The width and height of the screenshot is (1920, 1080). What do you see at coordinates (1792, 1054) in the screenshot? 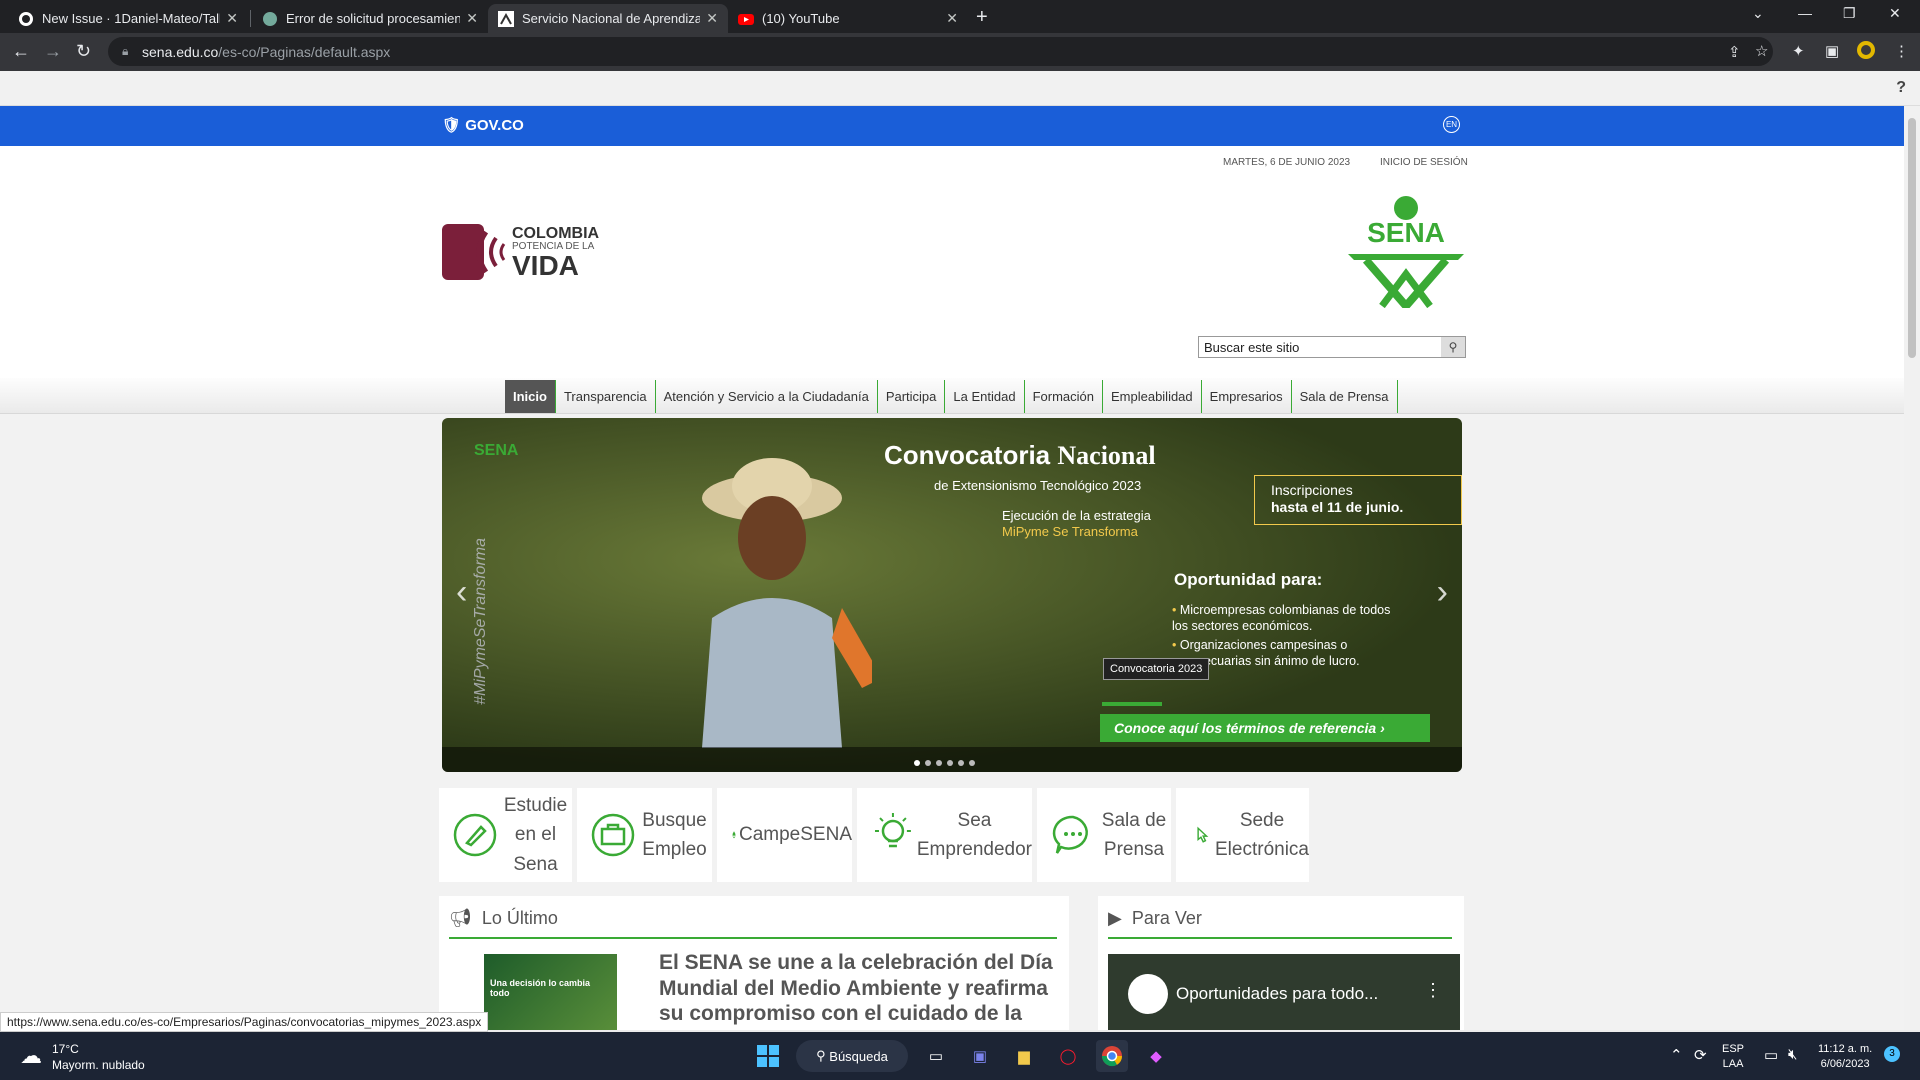
I see `mute-icon: 🔇︎` at bounding box center [1792, 1054].